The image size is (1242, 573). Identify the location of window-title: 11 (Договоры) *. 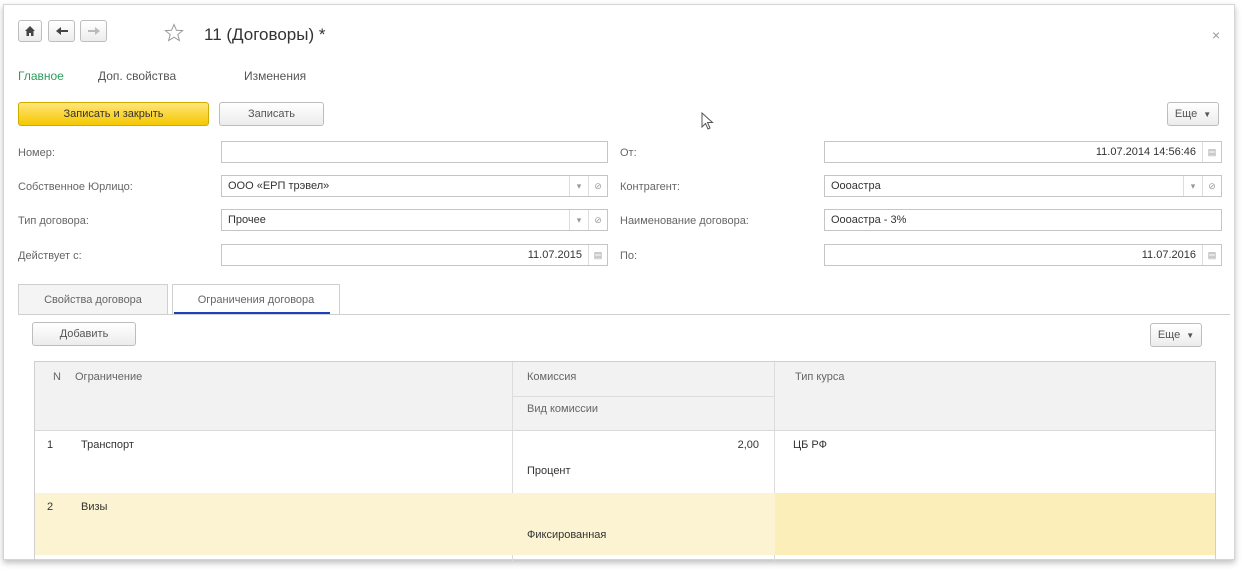
(265, 34).